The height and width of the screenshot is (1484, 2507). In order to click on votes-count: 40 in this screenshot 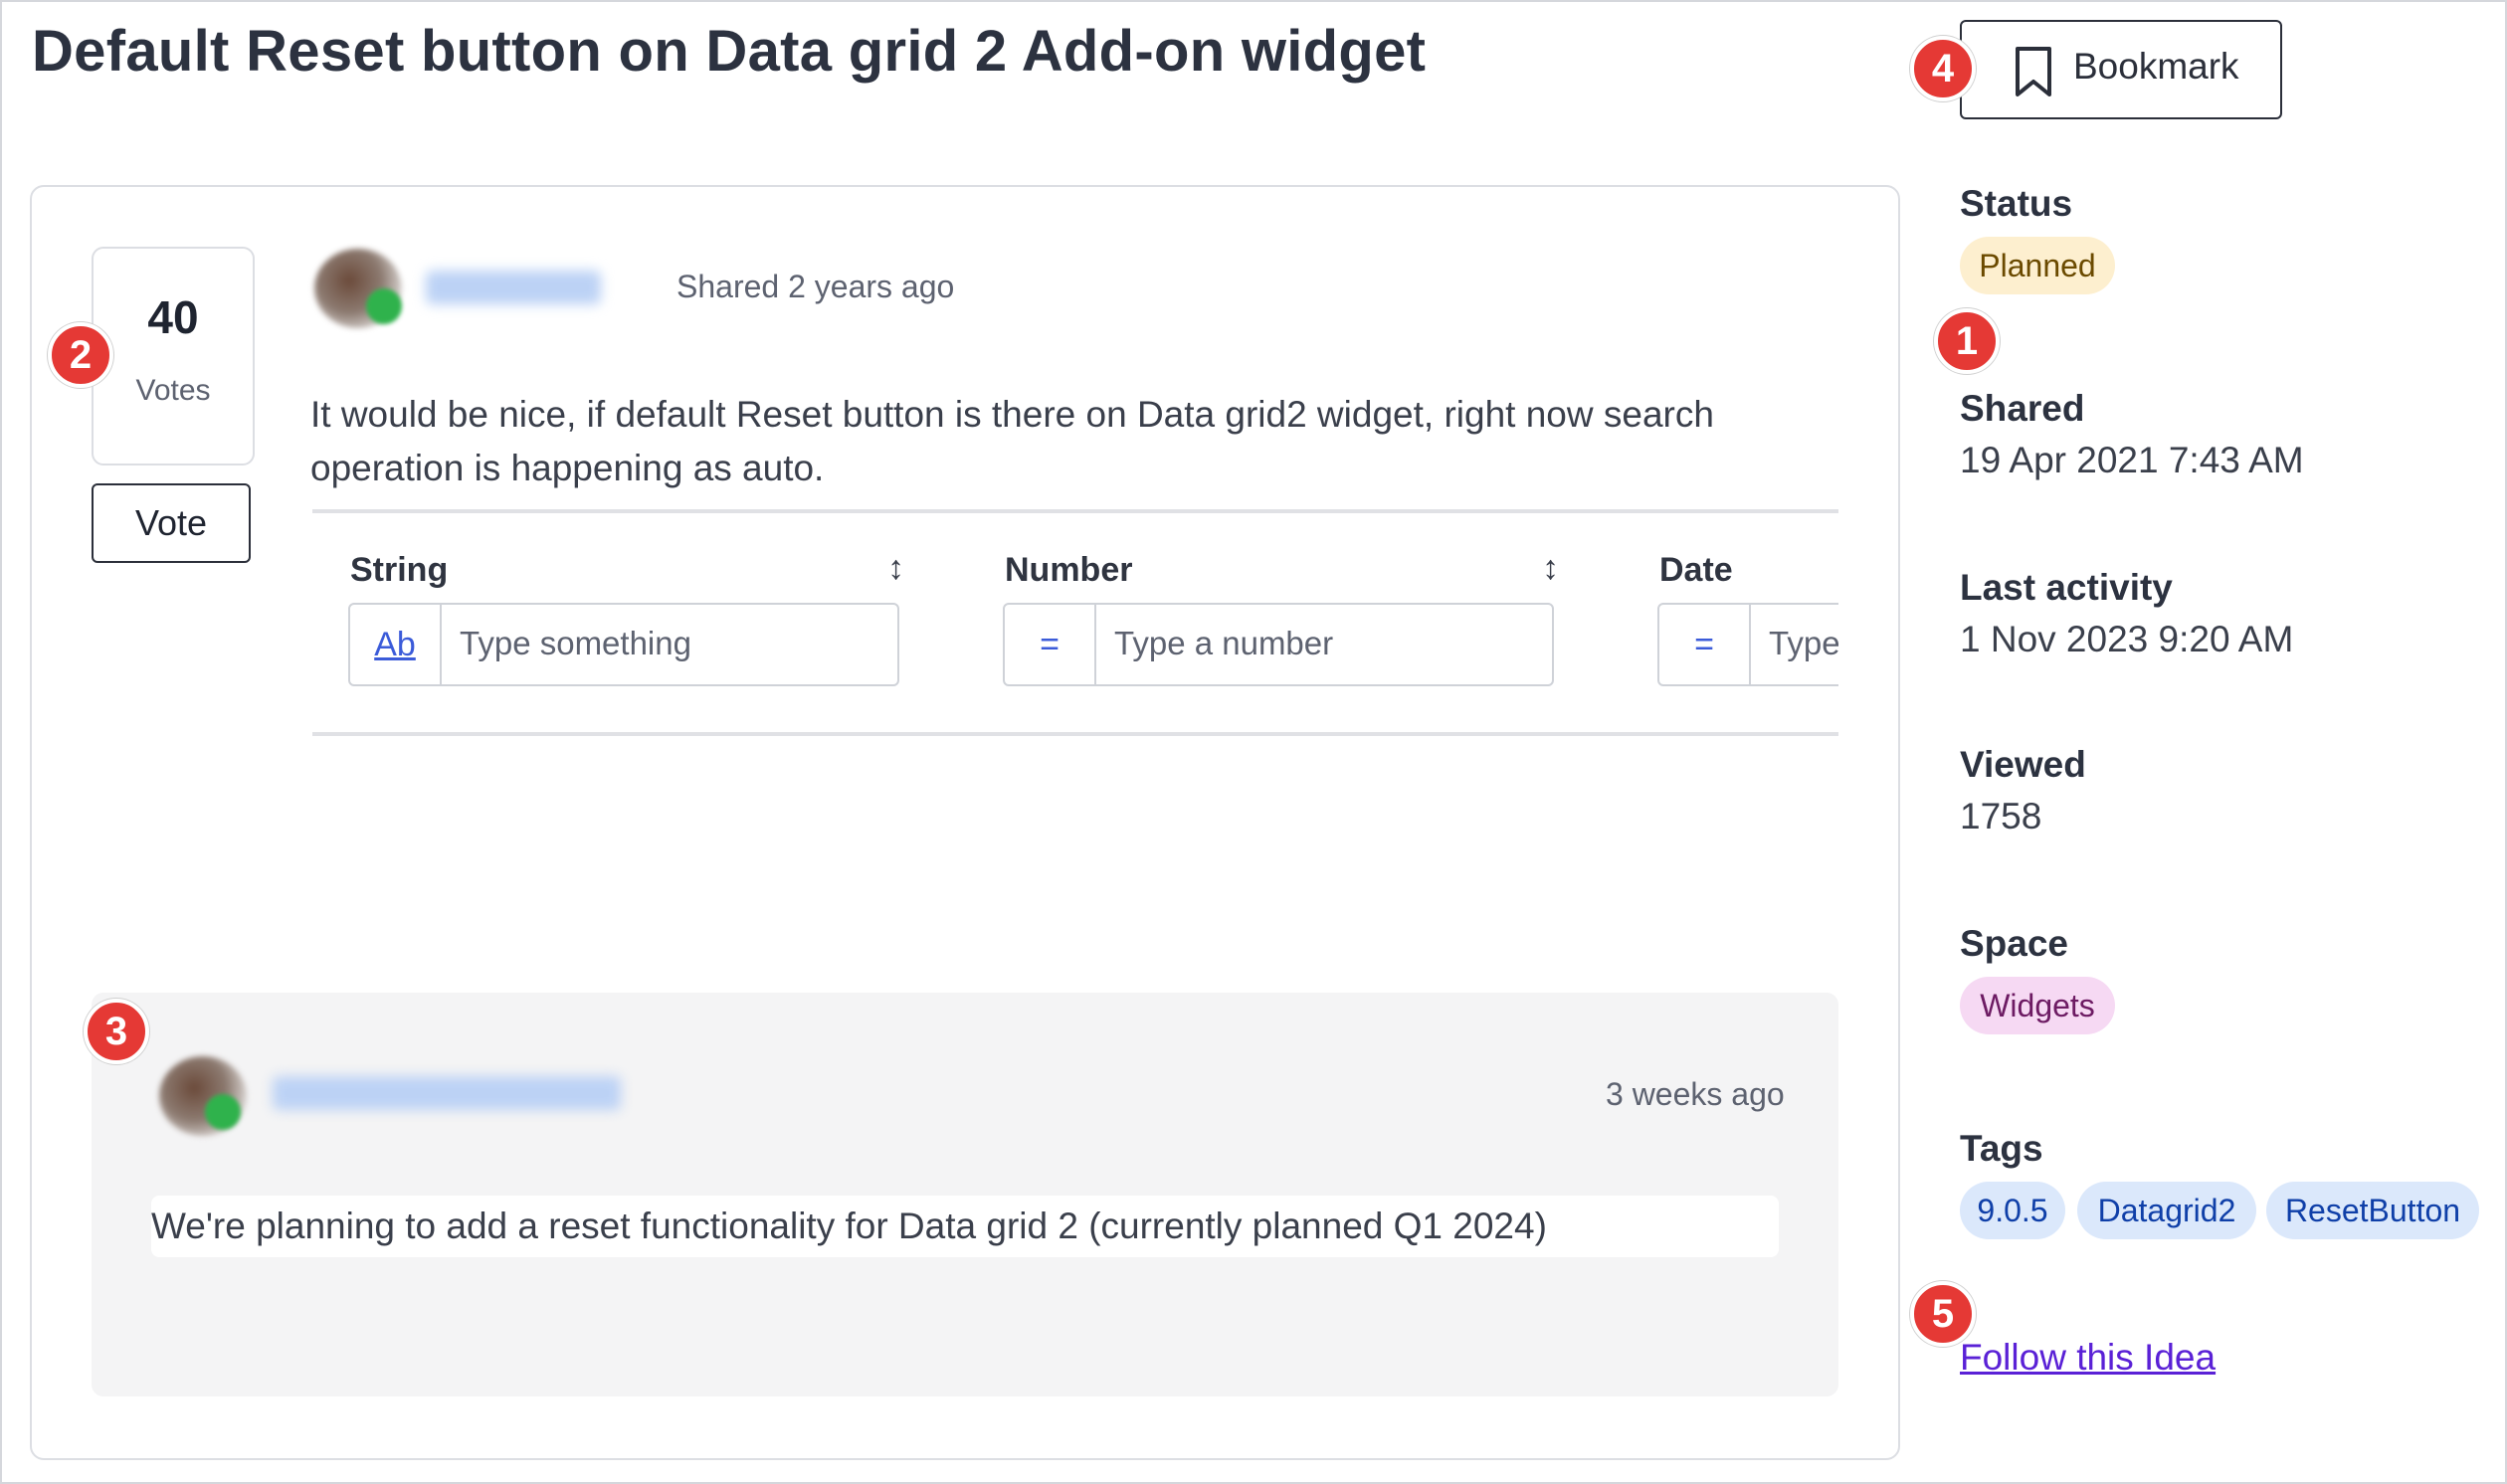, I will do `click(173, 317)`.